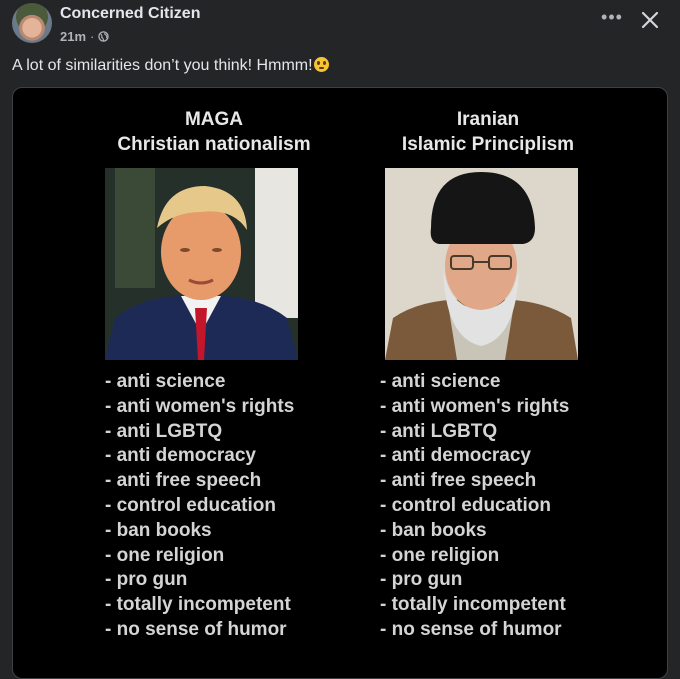 Image resolution: width=680 pixels, height=679 pixels. I want to click on post-header: Concerned Citizen 21m · •••, so click(340, 24).